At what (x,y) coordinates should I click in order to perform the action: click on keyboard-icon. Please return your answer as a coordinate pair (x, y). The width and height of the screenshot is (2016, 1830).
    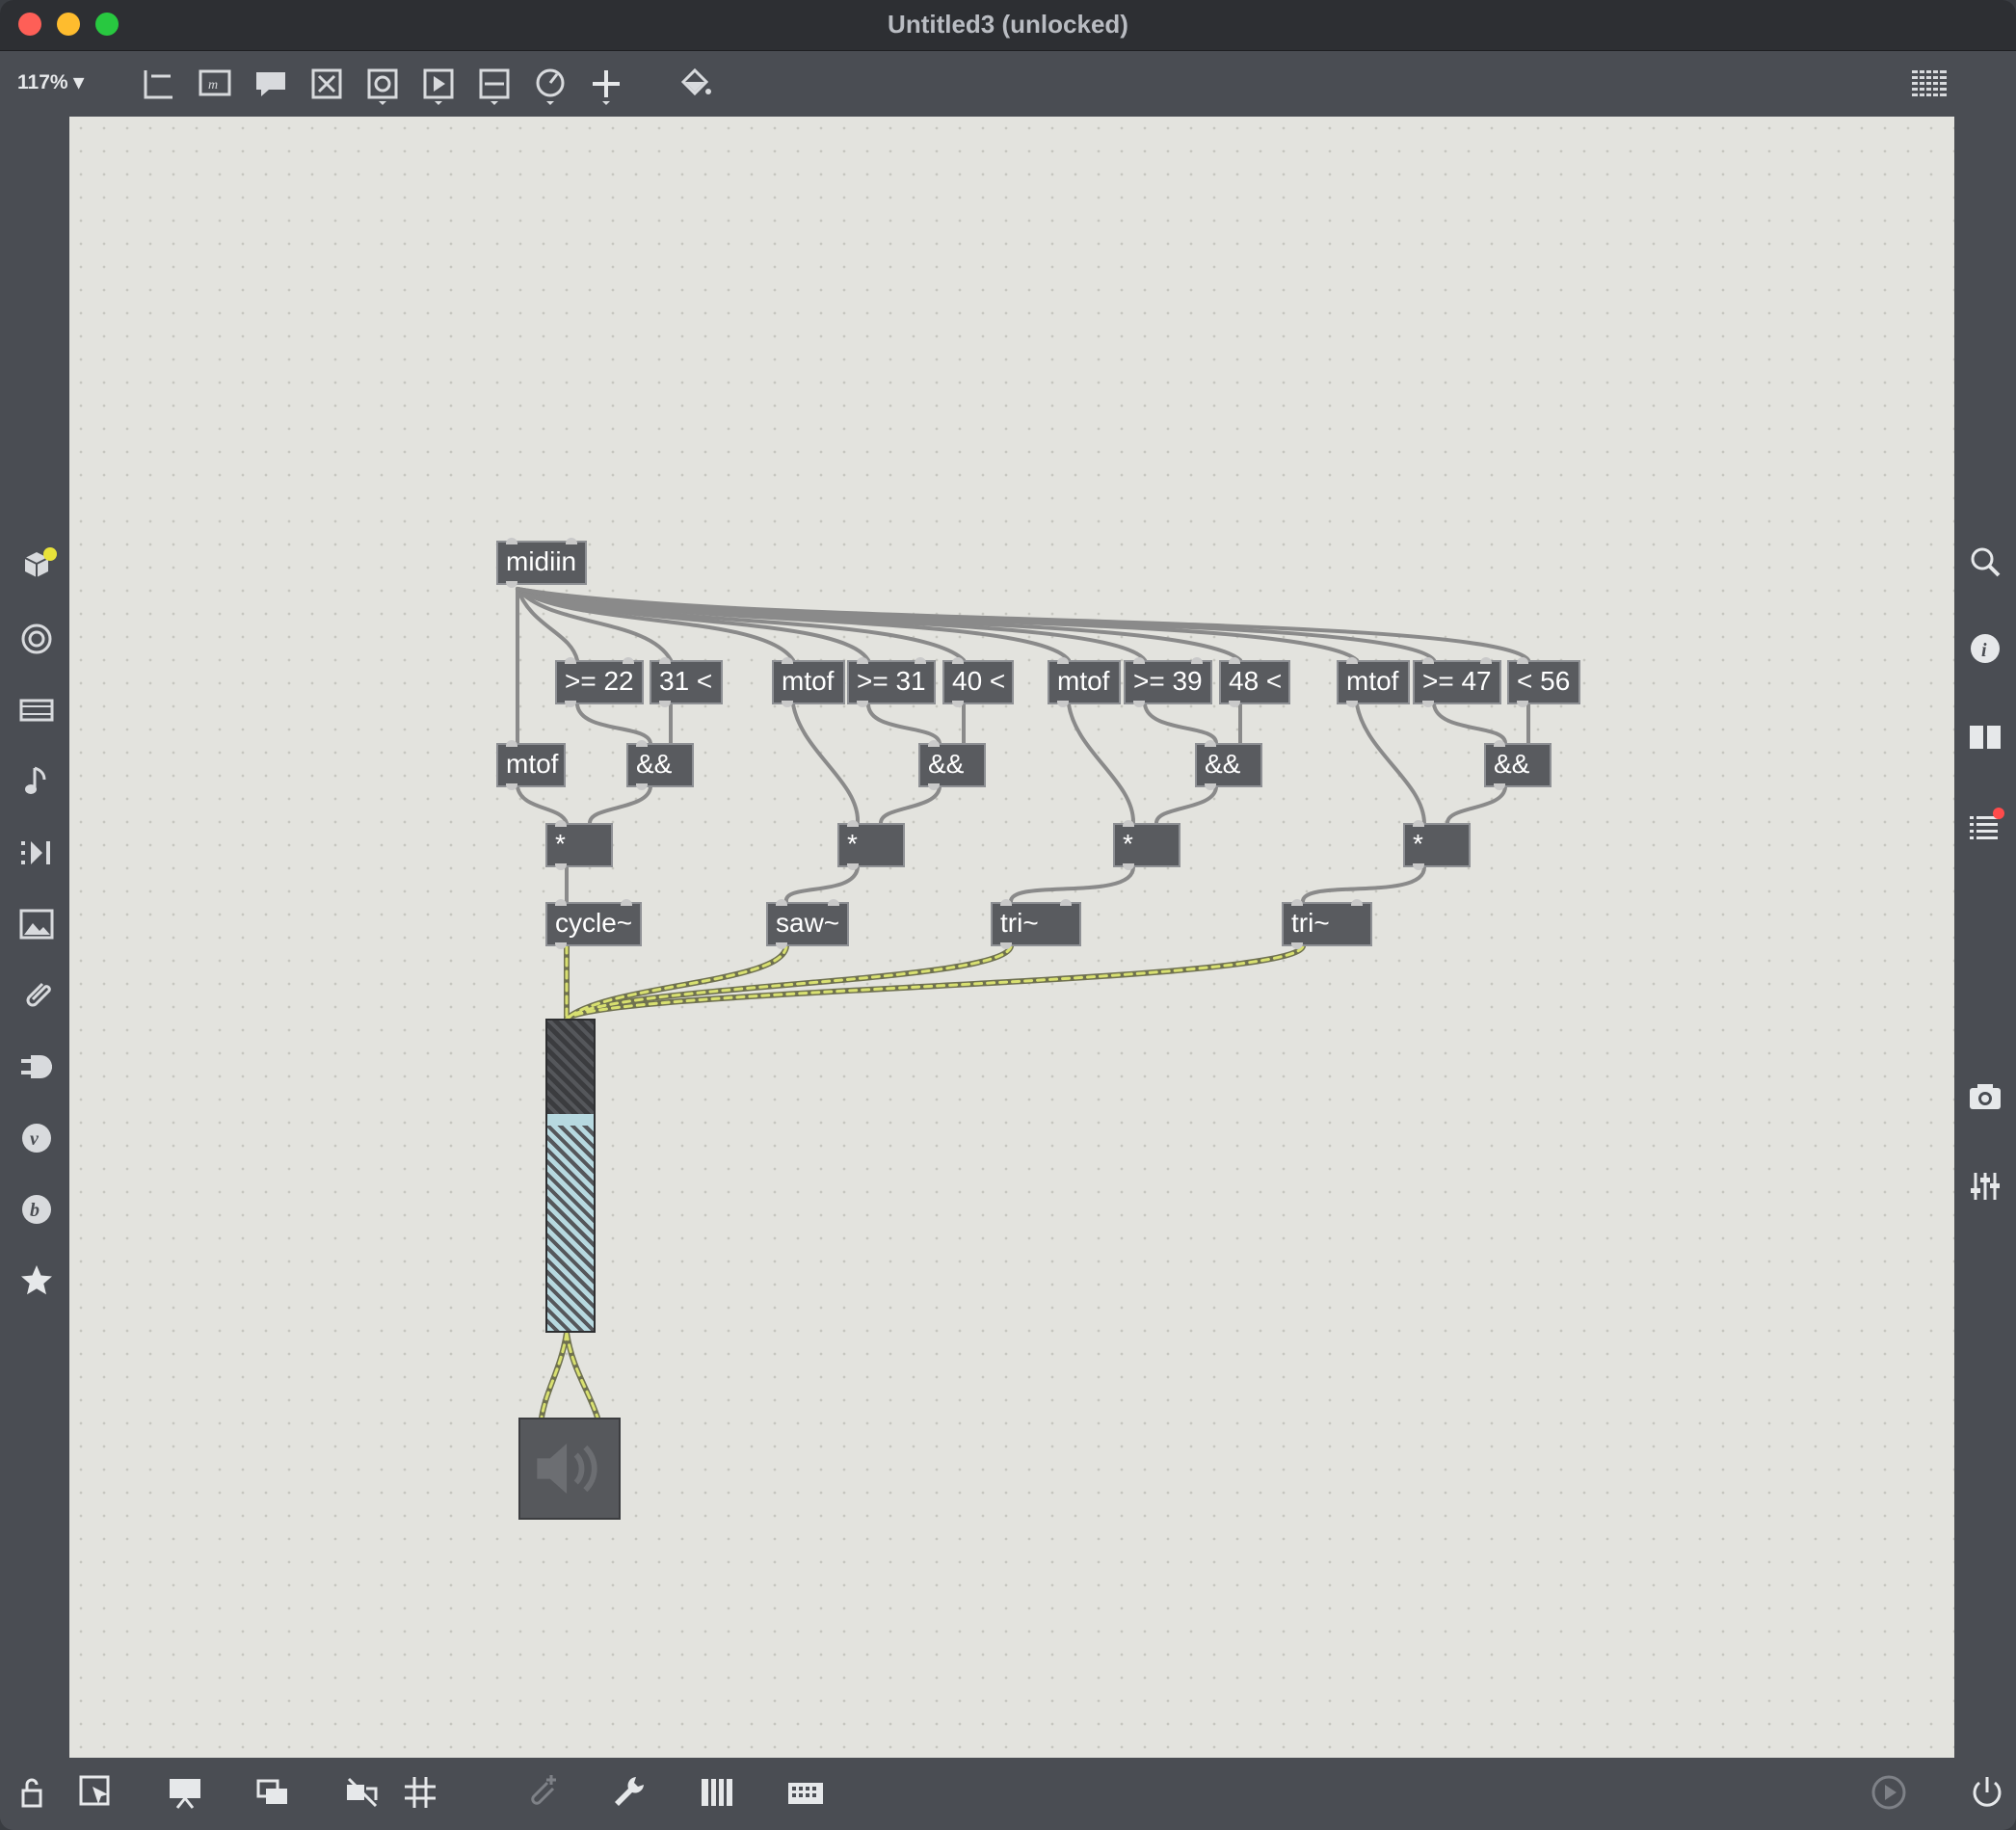
    Looking at the image, I should click on (805, 1792).